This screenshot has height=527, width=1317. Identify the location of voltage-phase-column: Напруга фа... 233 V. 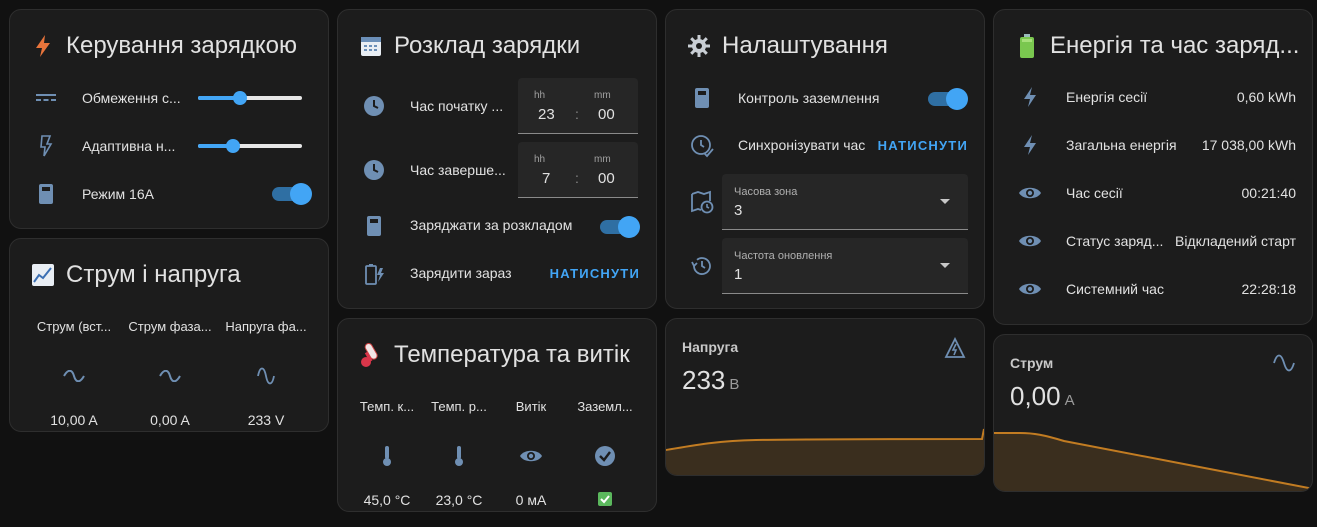
(266, 373).